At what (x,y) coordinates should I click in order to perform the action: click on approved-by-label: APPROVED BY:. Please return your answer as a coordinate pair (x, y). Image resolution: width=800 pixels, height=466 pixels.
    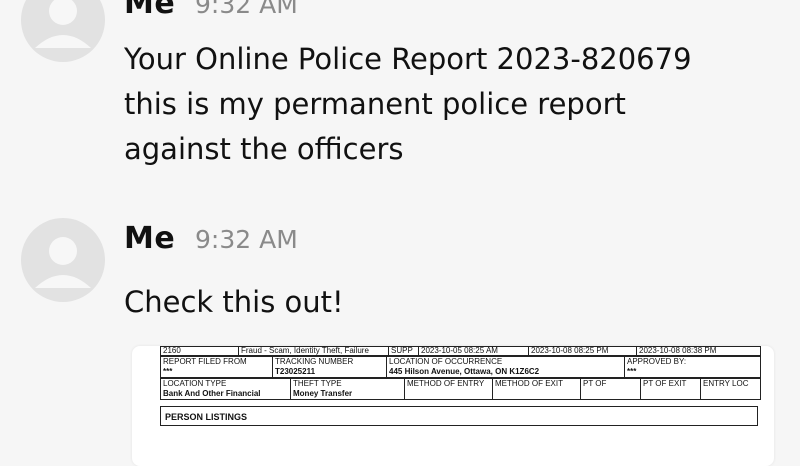
    Looking at the image, I should click on (657, 362).